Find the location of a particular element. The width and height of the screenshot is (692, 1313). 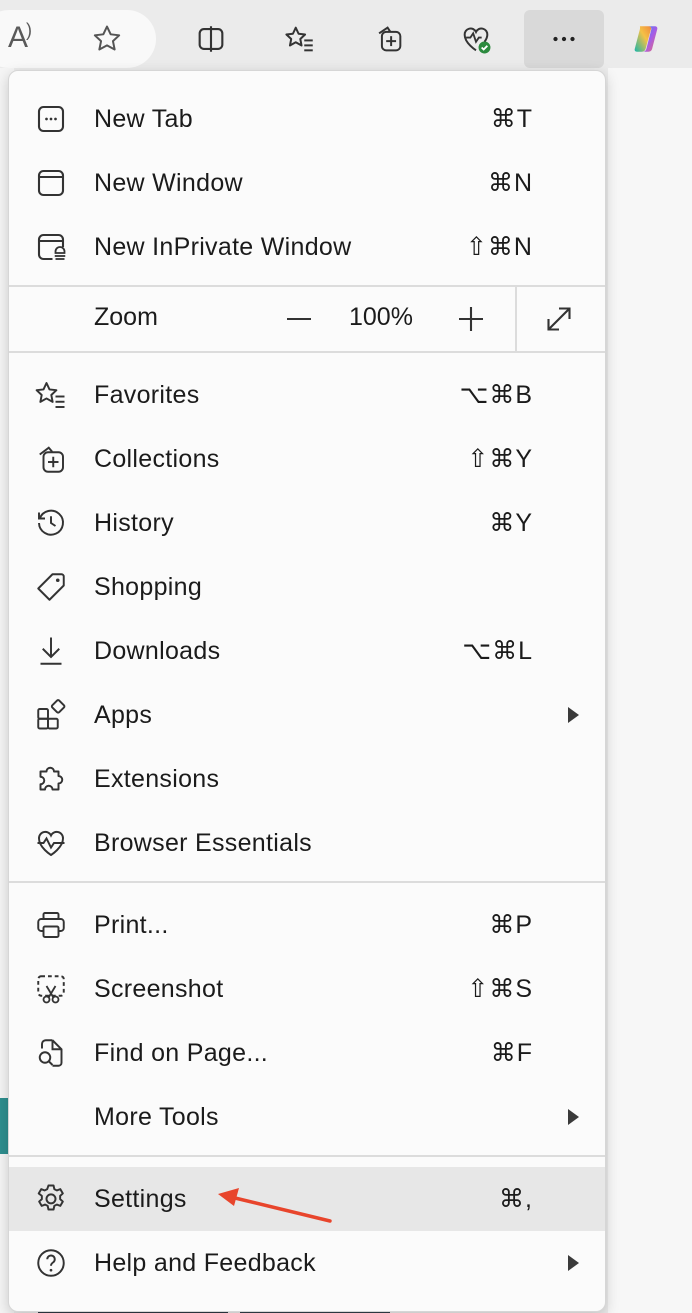

zoom-out-button is located at coordinates (299, 319).